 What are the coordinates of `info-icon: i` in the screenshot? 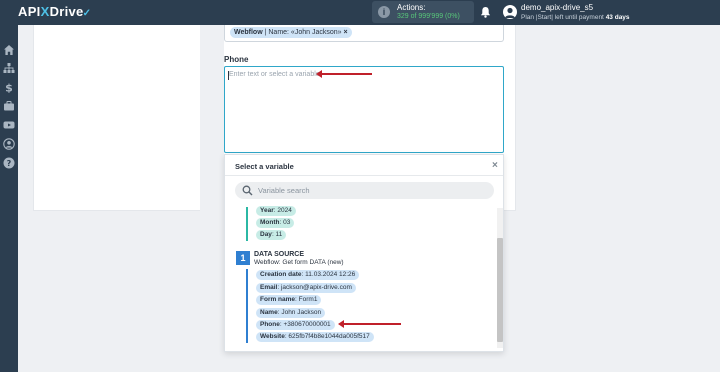 It's located at (384, 12).